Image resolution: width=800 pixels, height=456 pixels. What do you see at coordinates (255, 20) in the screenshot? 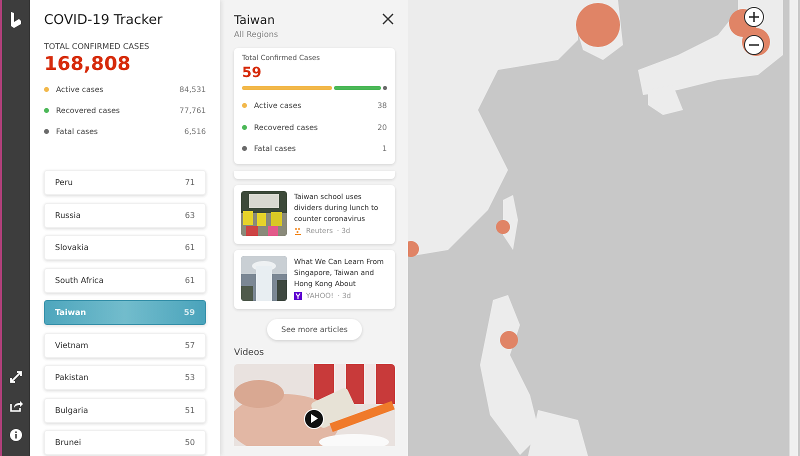
I see `region-title: Taiwan` at bounding box center [255, 20].